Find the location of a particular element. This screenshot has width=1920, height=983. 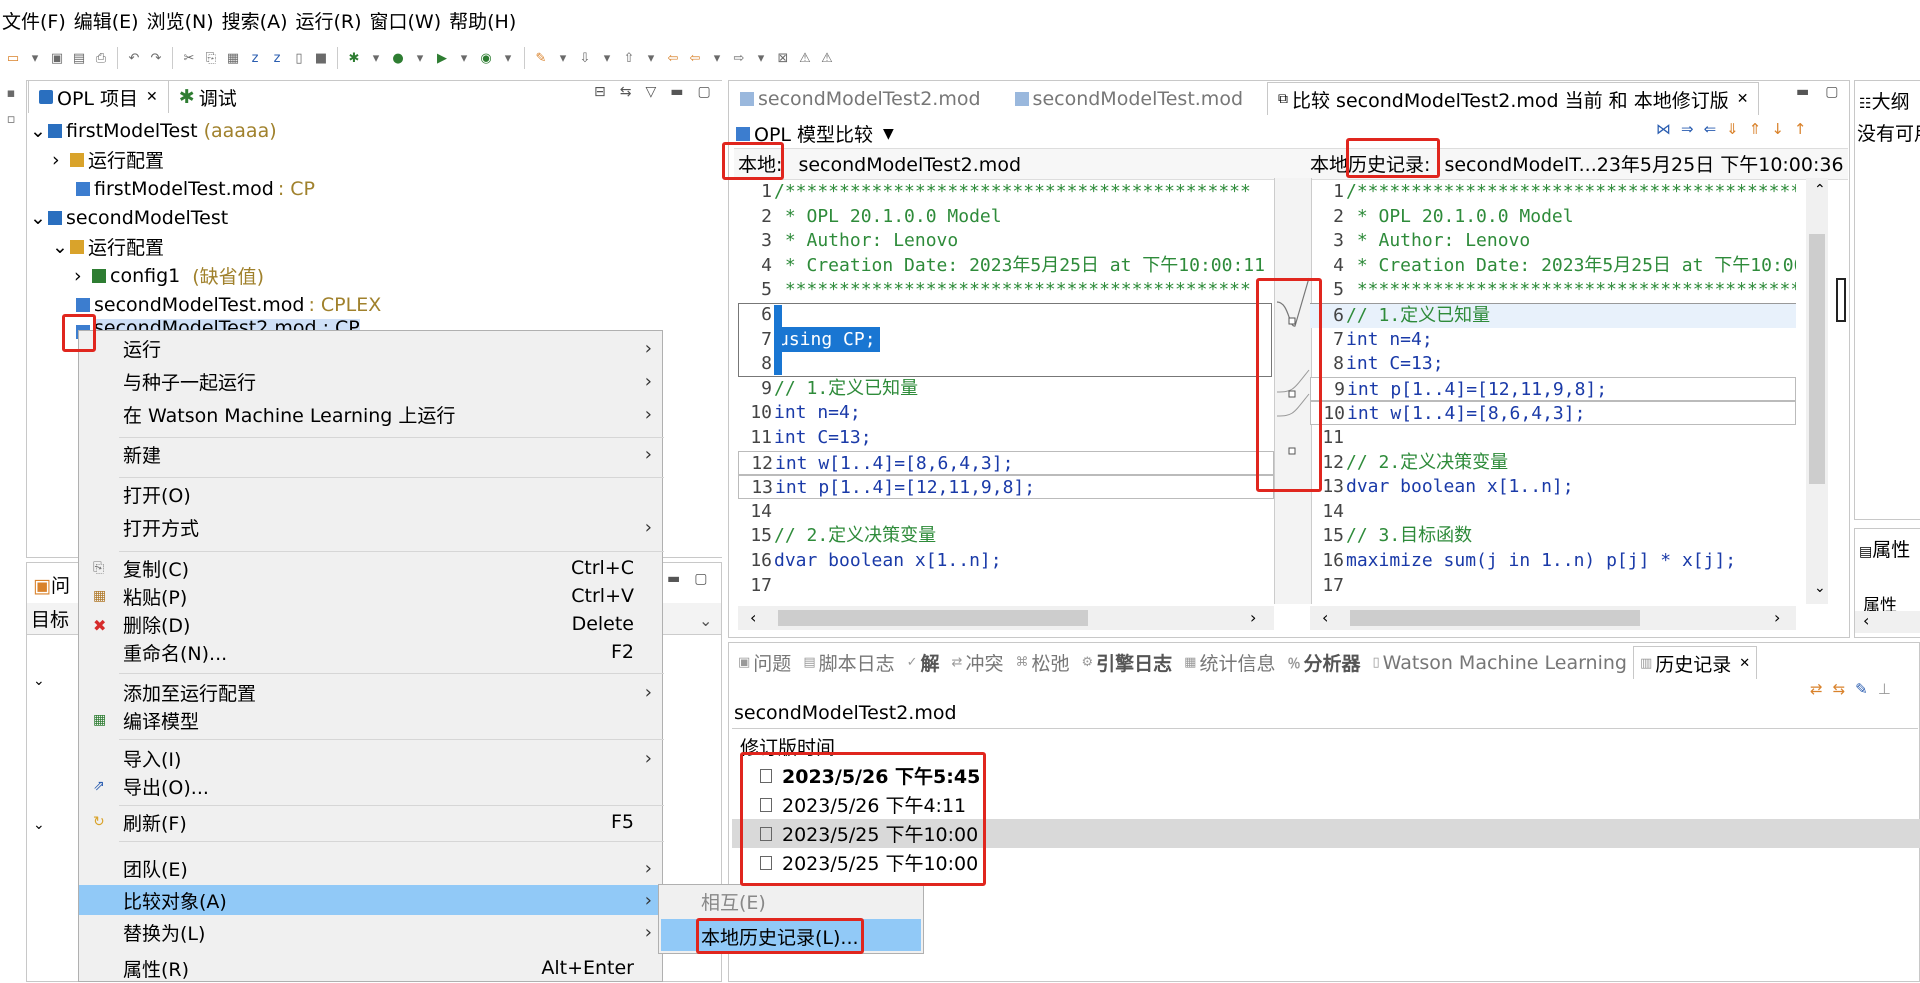

submenu-item-each-other: 相互(E) is located at coordinates (733, 901).